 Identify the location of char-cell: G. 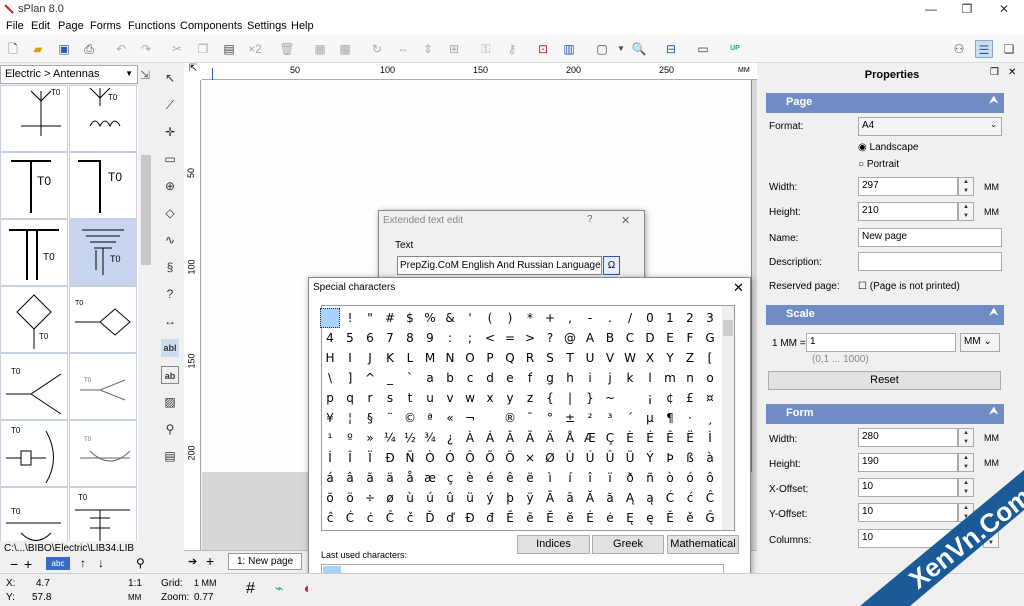
(710, 338).